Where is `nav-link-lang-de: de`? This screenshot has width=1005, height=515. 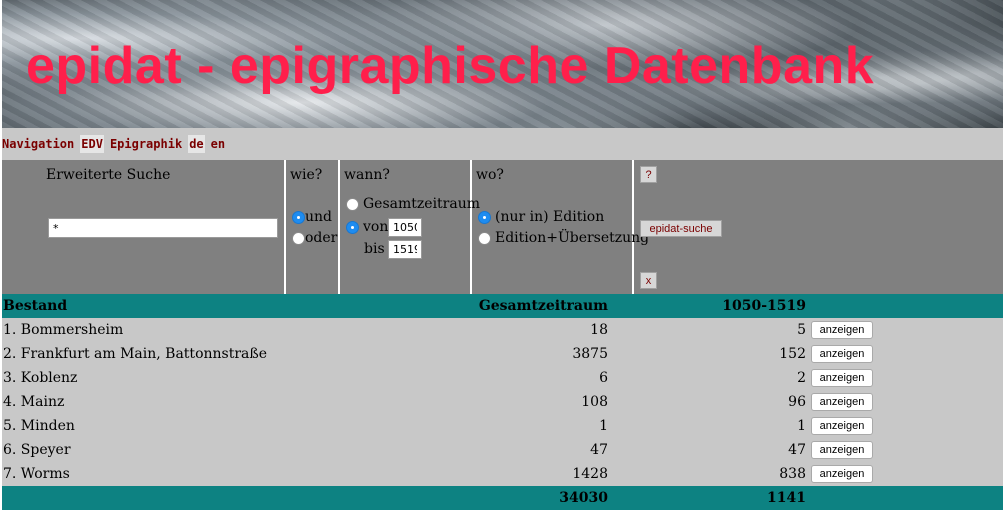
nav-link-lang-de: de is located at coordinates (196, 144).